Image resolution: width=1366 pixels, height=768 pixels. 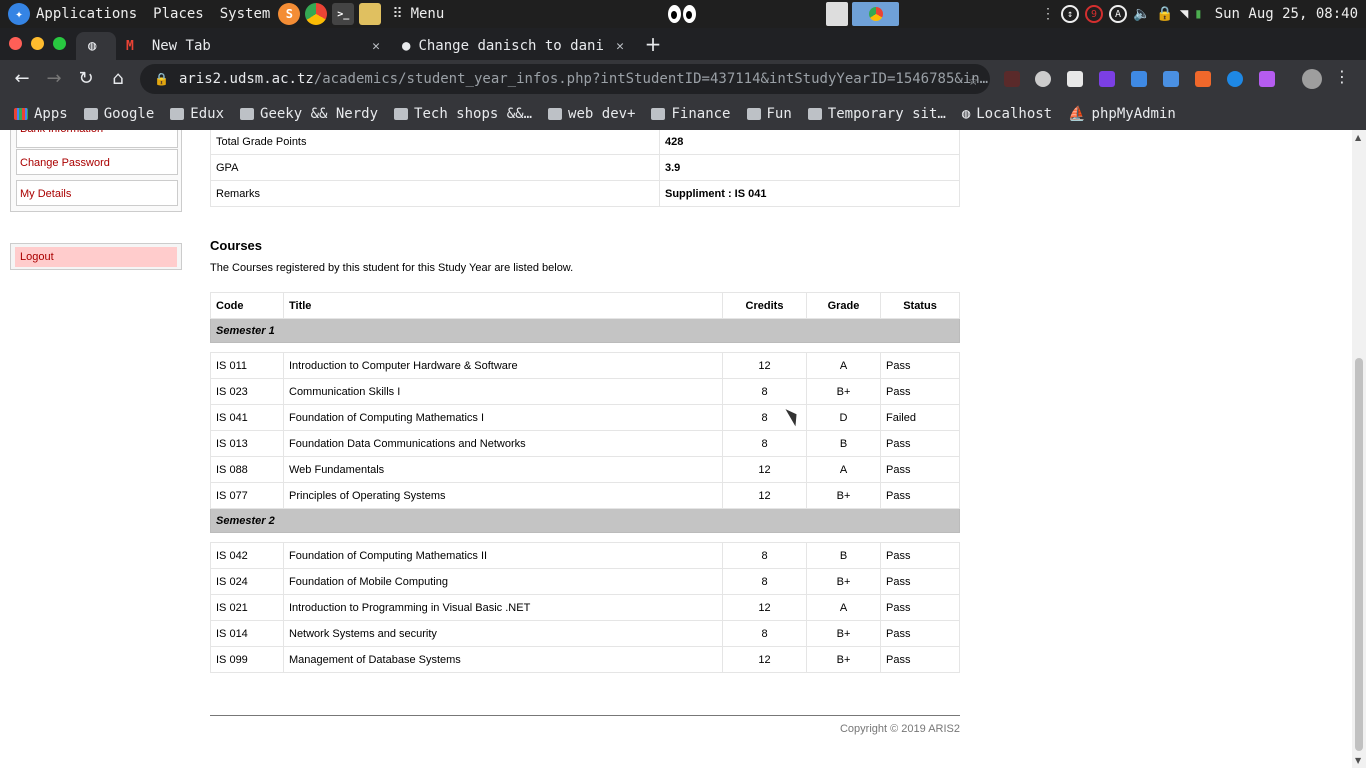 What do you see at coordinates (899, 729) in the screenshot?
I see `footer-copyright: Copyright © 2019 ARIS2` at bounding box center [899, 729].